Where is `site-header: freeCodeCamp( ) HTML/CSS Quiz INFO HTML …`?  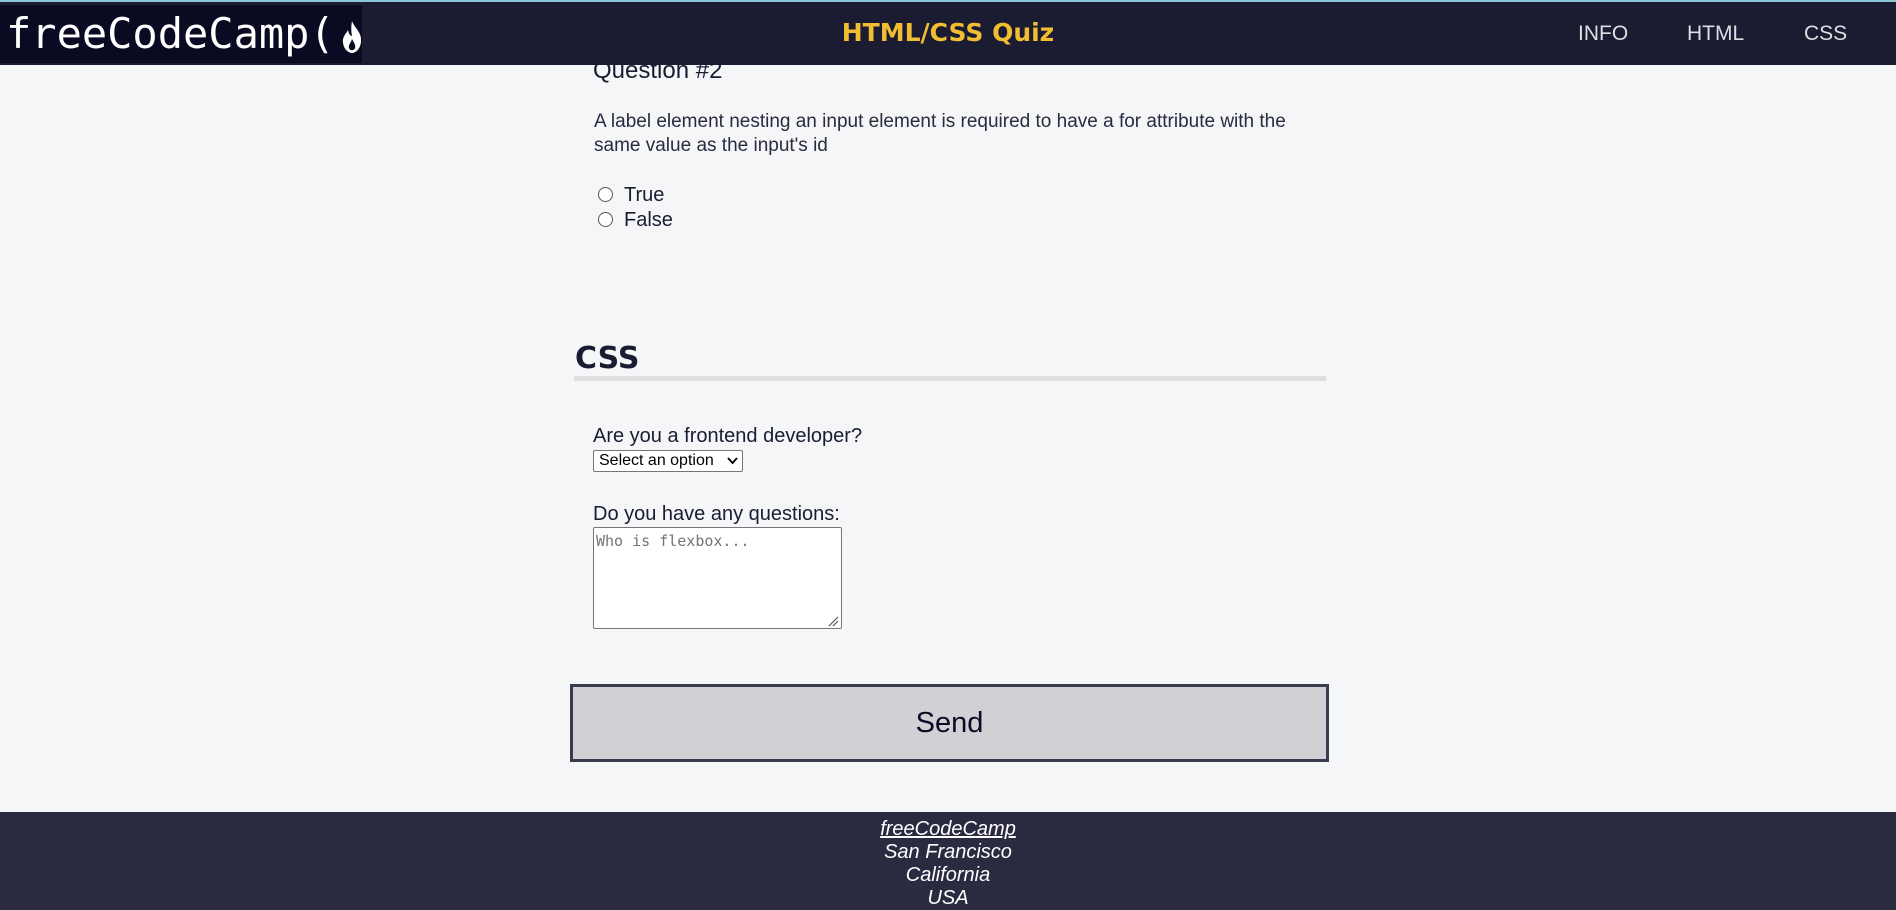 site-header: freeCodeCamp( ) HTML/CSS Quiz INFO HTML … is located at coordinates (948, 32).